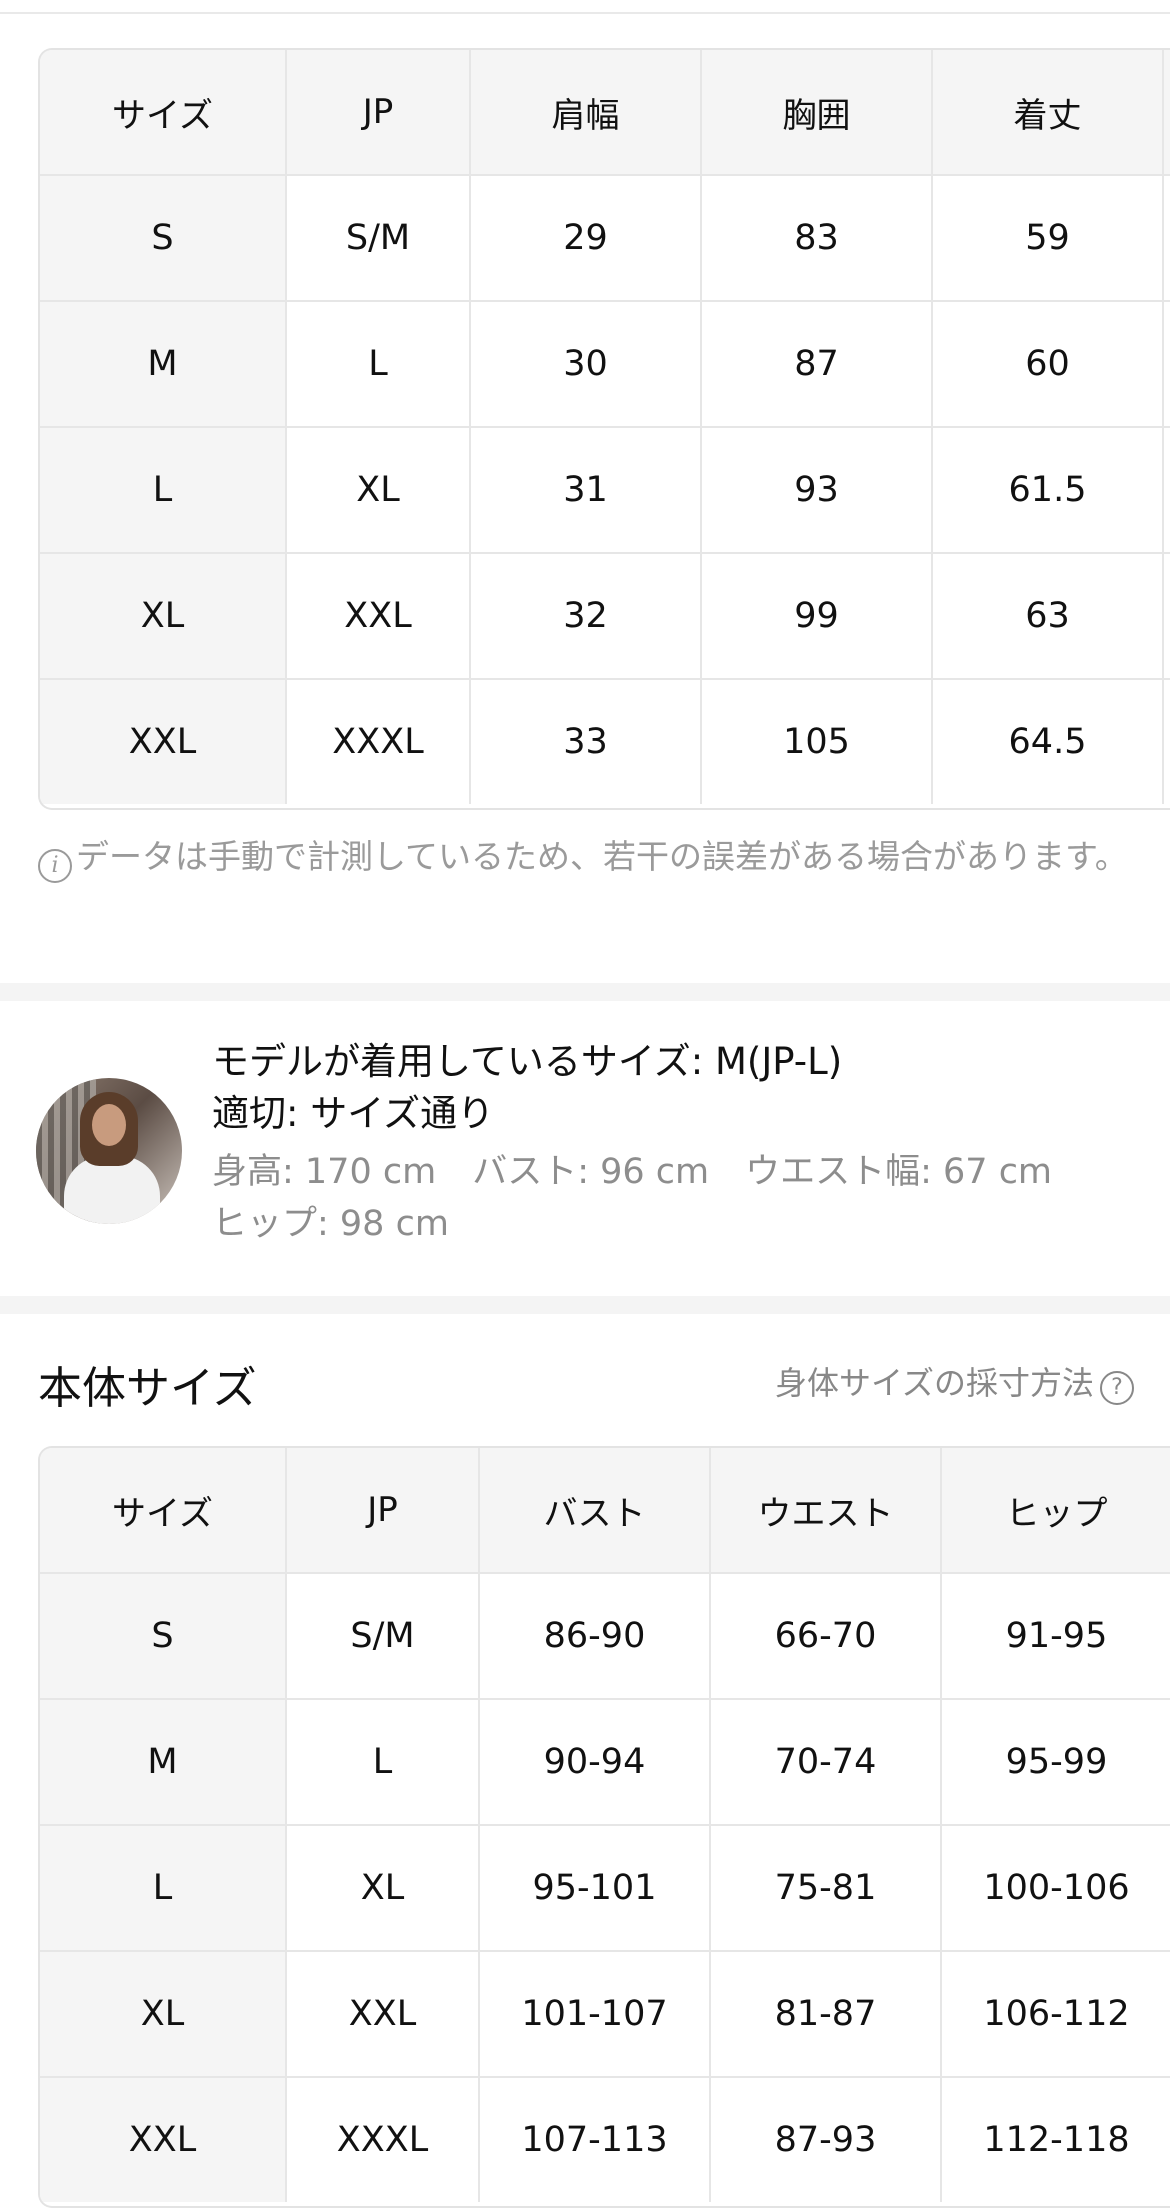 The image size is (1170, 2208). What do you see at coordinates (585, 13) in the screenshot?
I see `top-divider` at bounding box center [585, 13].